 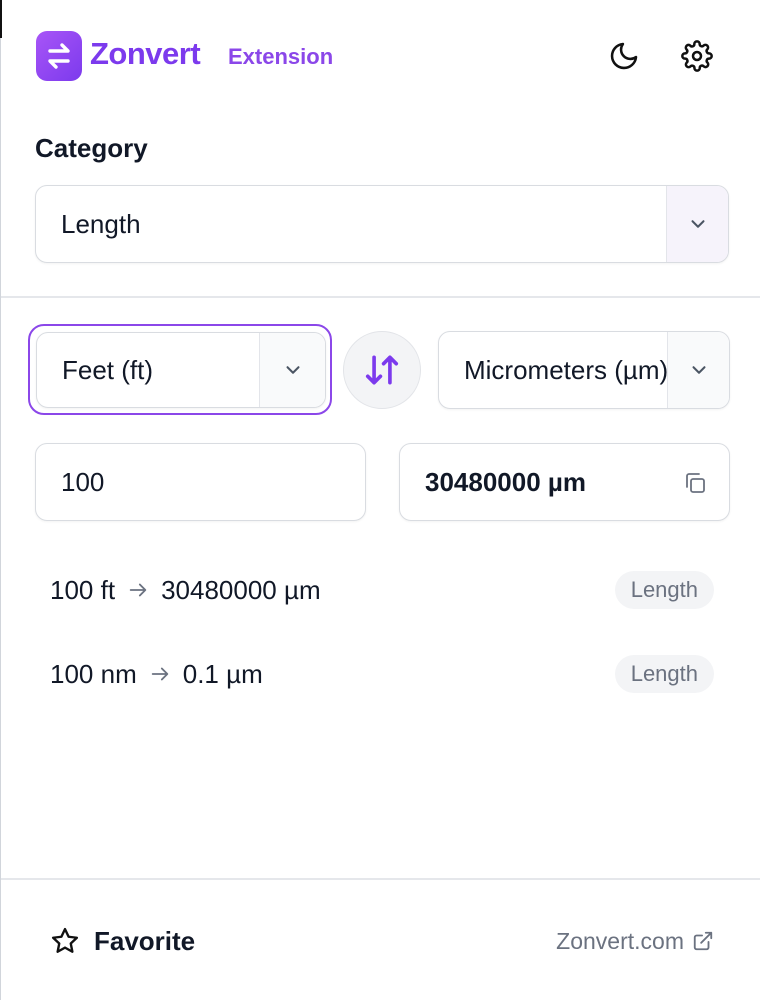 What do you see at coordinates (83, 589) in the screenshot?
I see `history-from: 100 ft` at bounding box center [83, 589].